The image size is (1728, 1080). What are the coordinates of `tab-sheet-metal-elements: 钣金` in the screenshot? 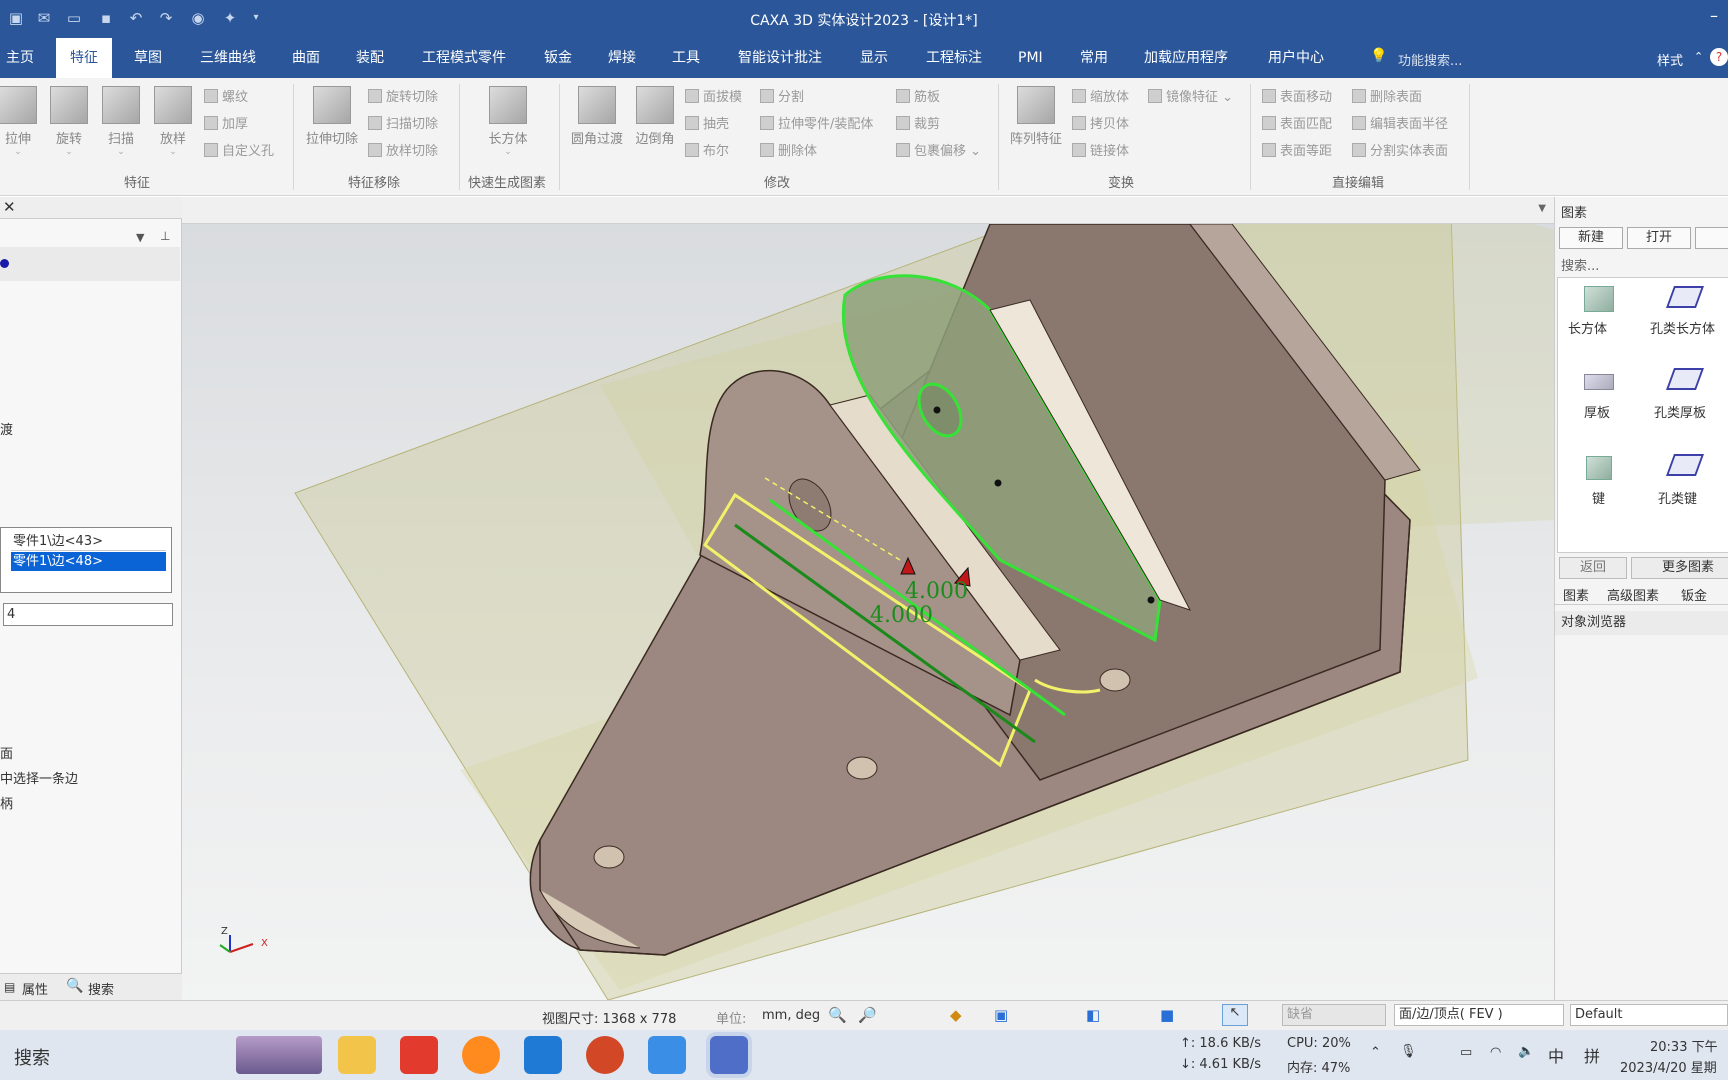 It's located at (1694, 594).